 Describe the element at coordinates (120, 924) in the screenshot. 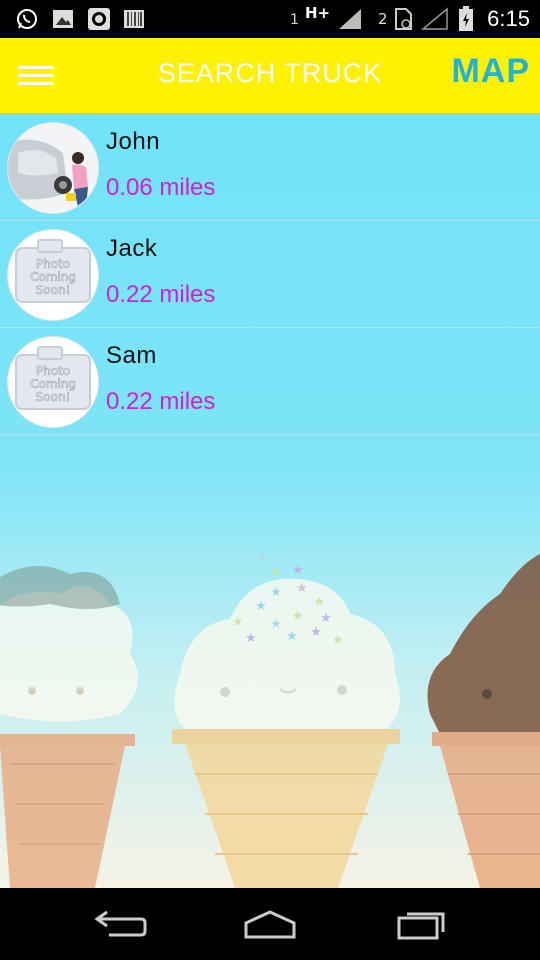

I see `back-icon` at that location.